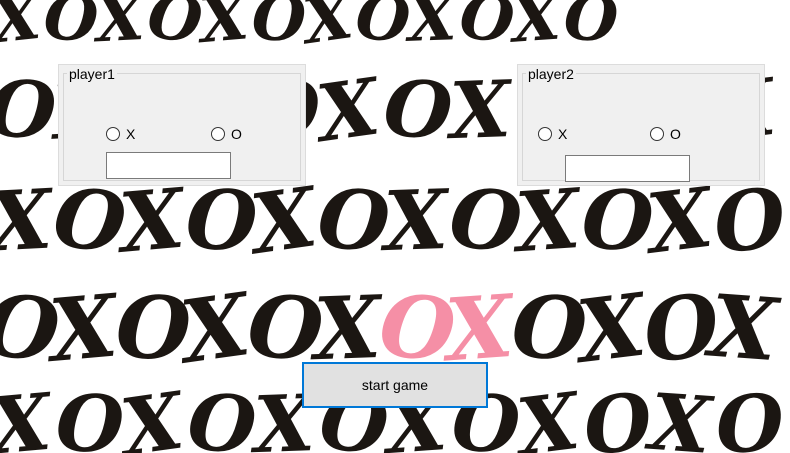  What do you see at coordinates (563, 134) in the screenshot?
I see `player2-radio-x-label: X` at bounding box center [563, 134].